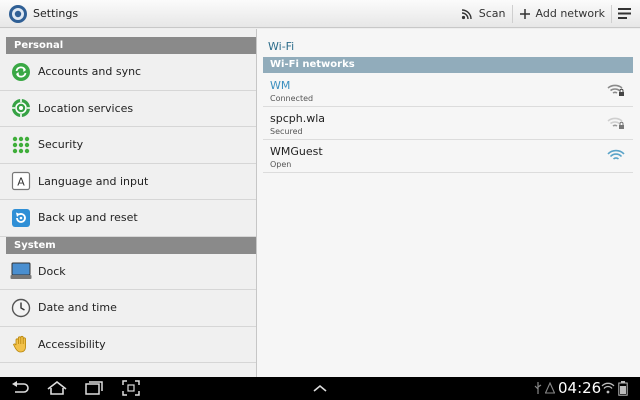 This screenshot has height=400, width=640. What do you see at coordinates (616, 154) in the screenshot?
I see `wifi-open-signal-icon` at bounding box center [616, 154].